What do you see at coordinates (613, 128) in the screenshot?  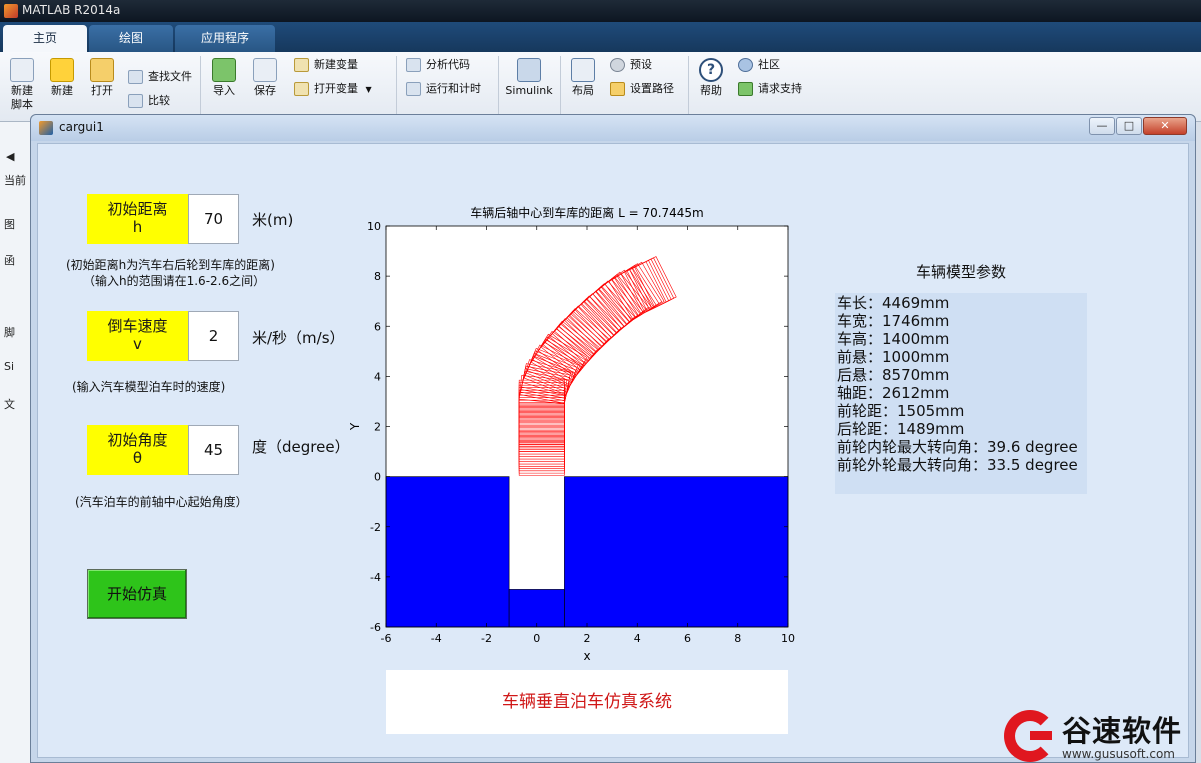 I see `figure-titlebar: cargui1 — □ ✕` at bounding box center [613, 128].